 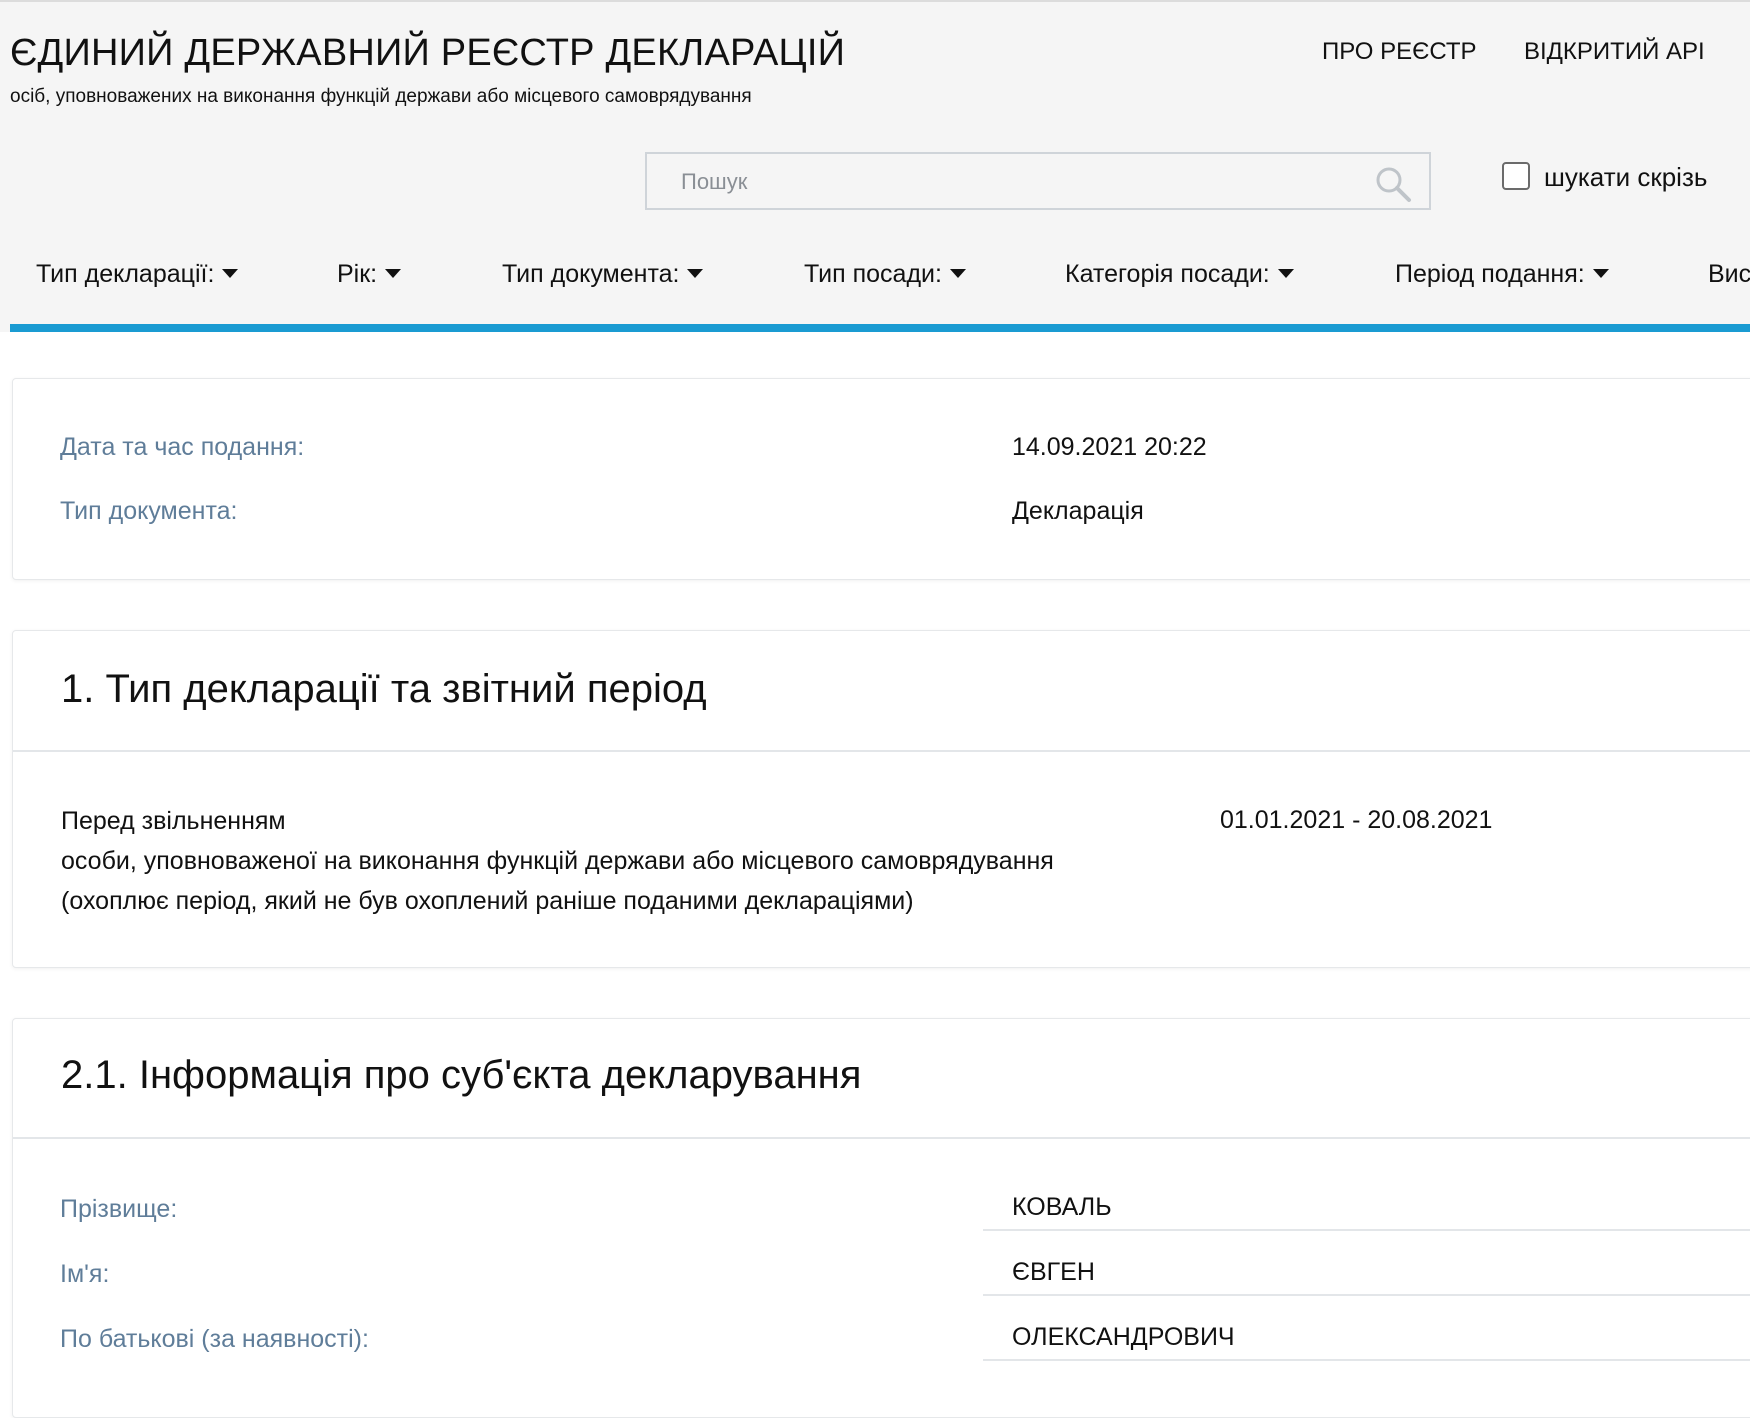 I want to click on search-icon, so click(x=1393, y=184).